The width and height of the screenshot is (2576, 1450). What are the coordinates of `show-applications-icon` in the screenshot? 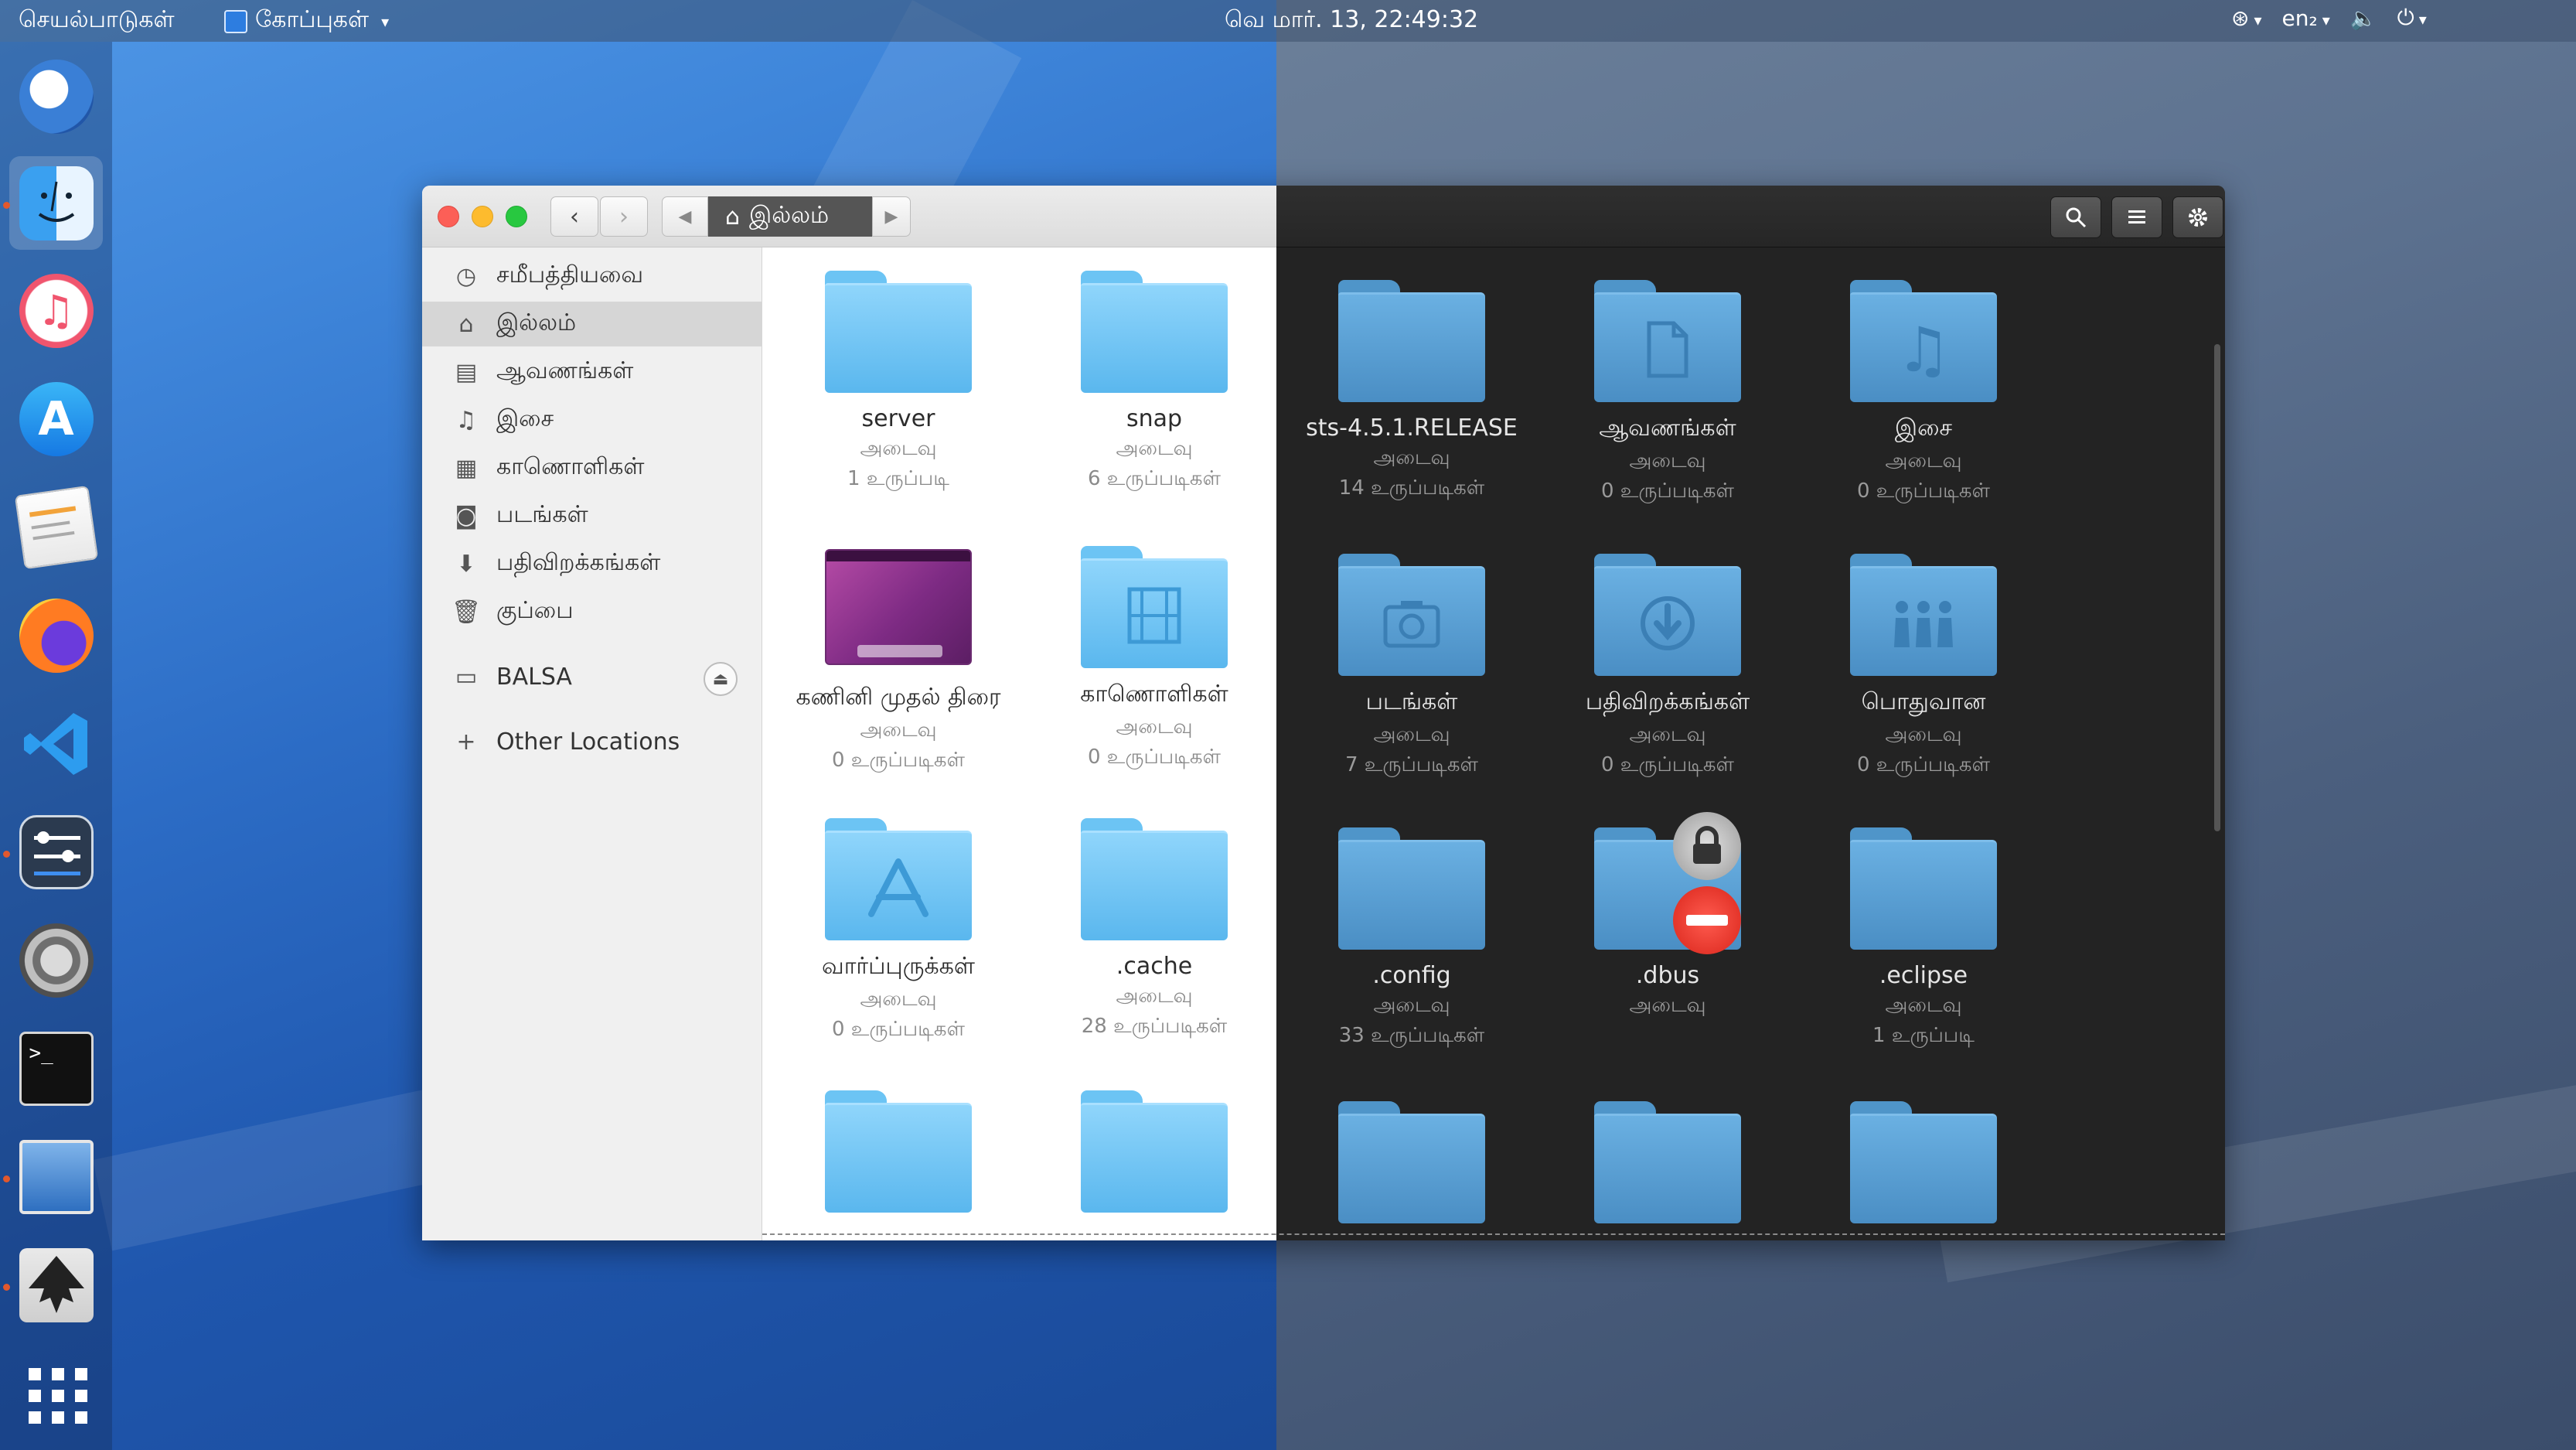 It's located at (56, 1395).